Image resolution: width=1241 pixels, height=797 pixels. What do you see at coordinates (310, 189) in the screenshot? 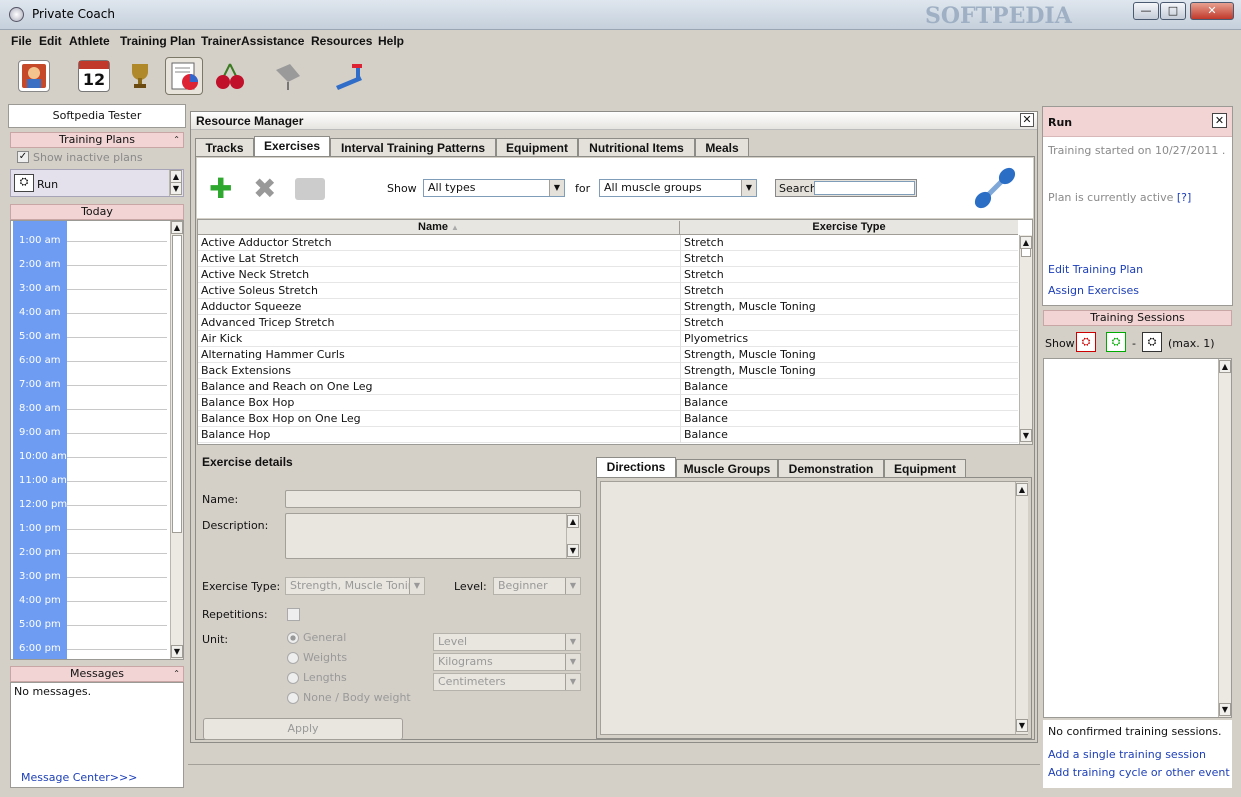
I see `edit-icon` at bounding box center [310, 189].